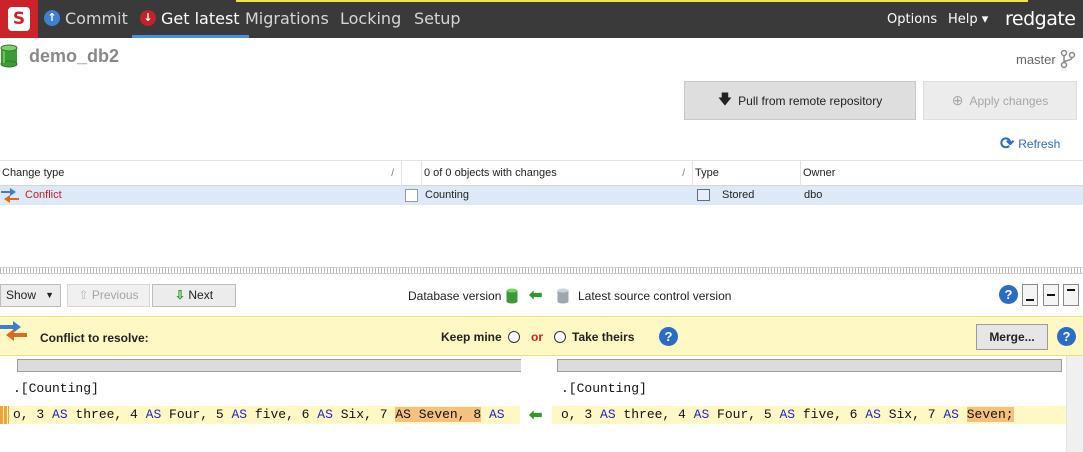 The image size is (1083, 452). I want to click on pull-button-label: Pull from remote repository, so click(810, 100).